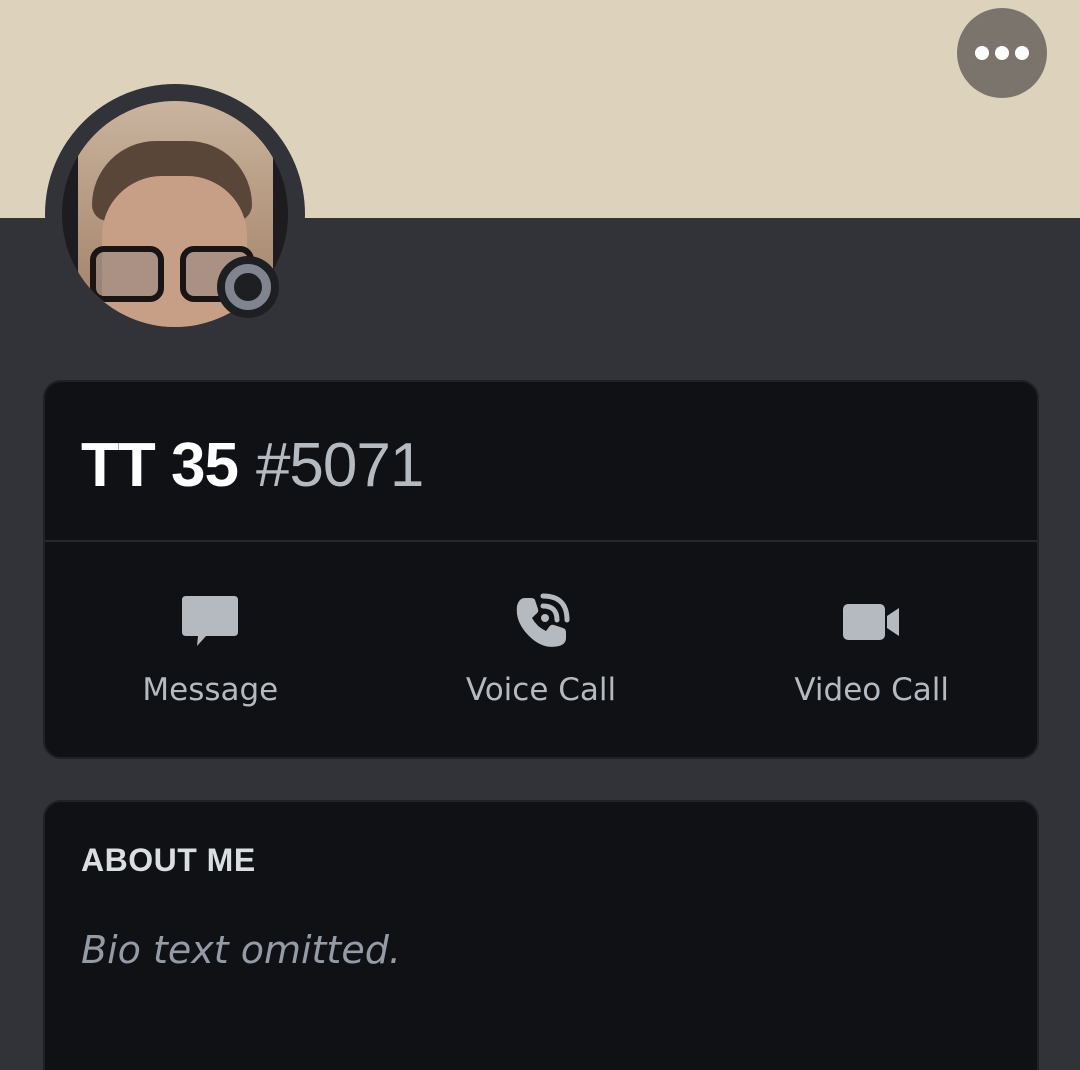  Describe the element at coordinates (252, 465) in the screenshot. I see `name-row: TT 35 #5071` at that location.